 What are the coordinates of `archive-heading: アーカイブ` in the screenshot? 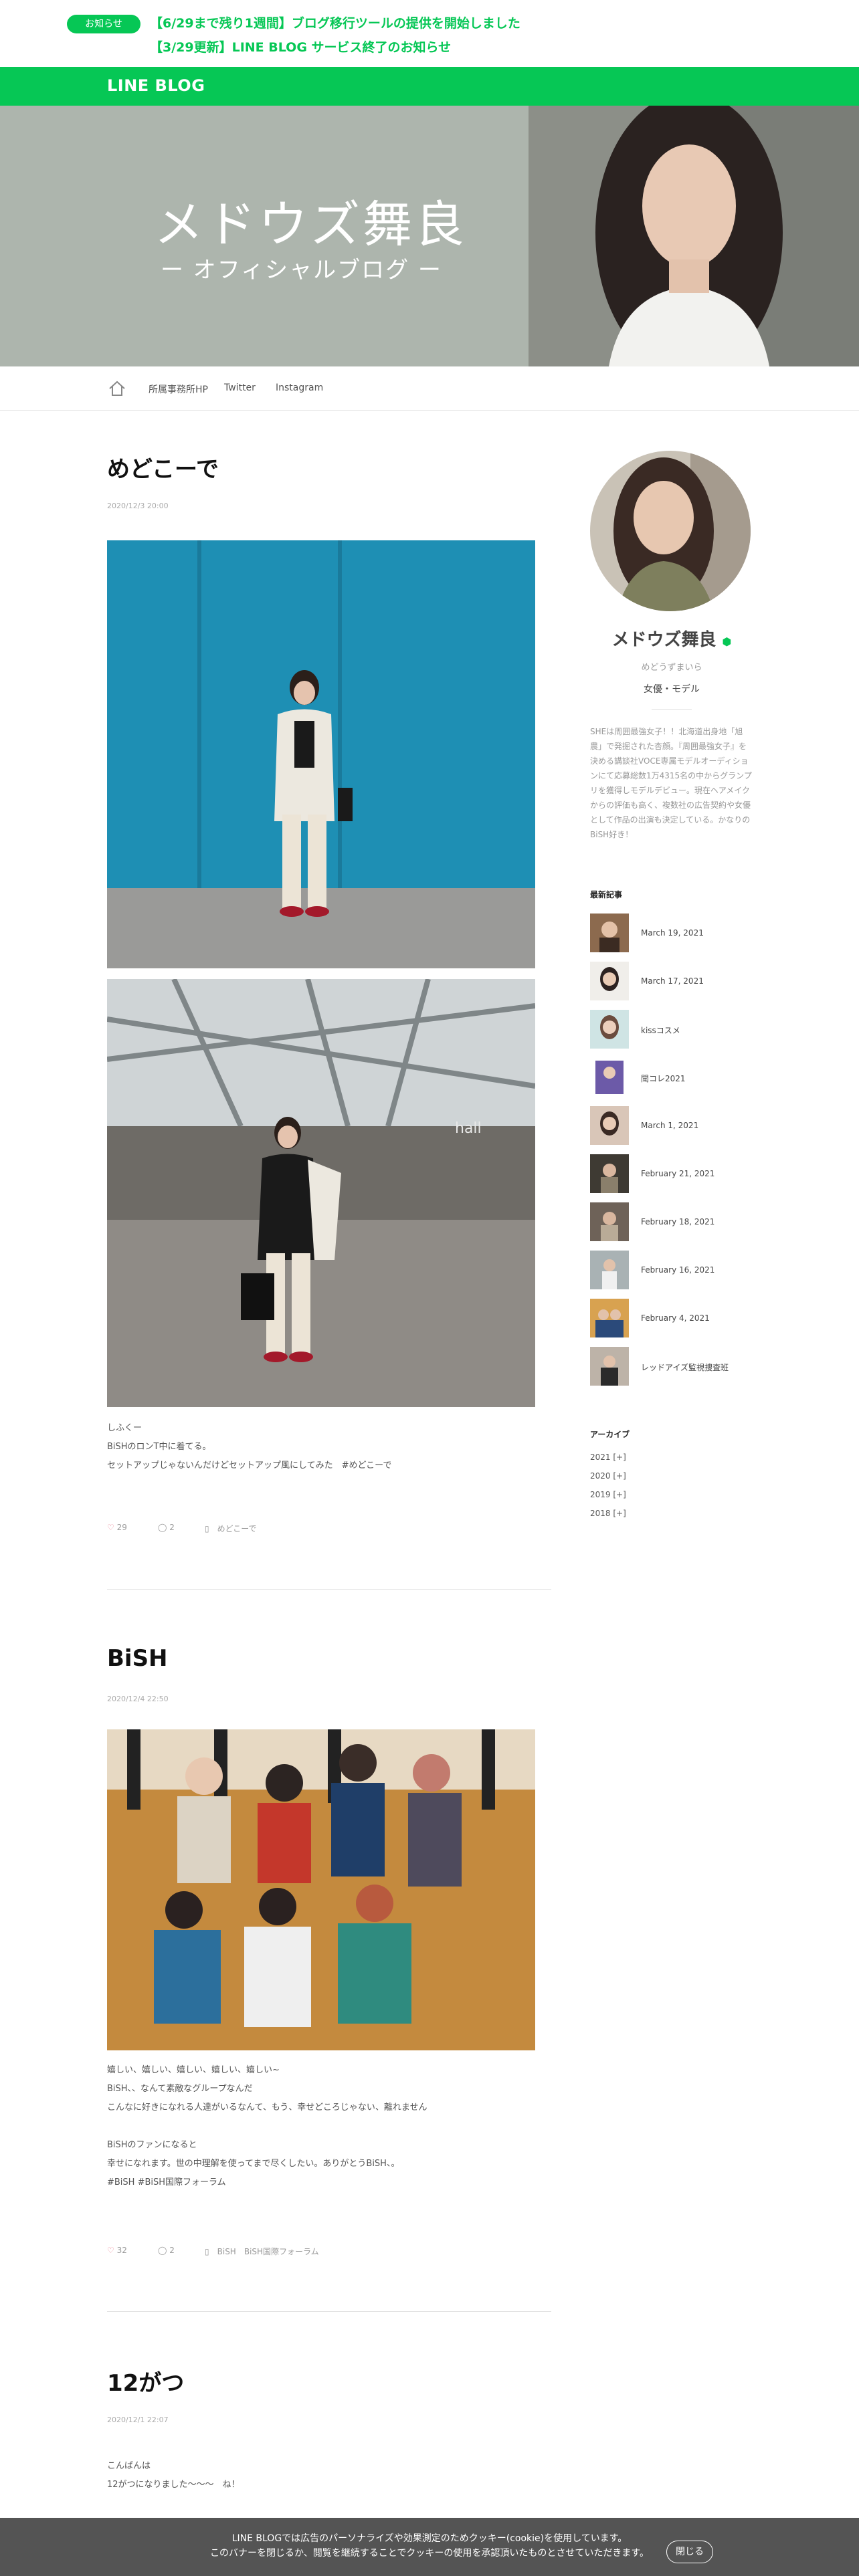 It's located at (610, 1435).